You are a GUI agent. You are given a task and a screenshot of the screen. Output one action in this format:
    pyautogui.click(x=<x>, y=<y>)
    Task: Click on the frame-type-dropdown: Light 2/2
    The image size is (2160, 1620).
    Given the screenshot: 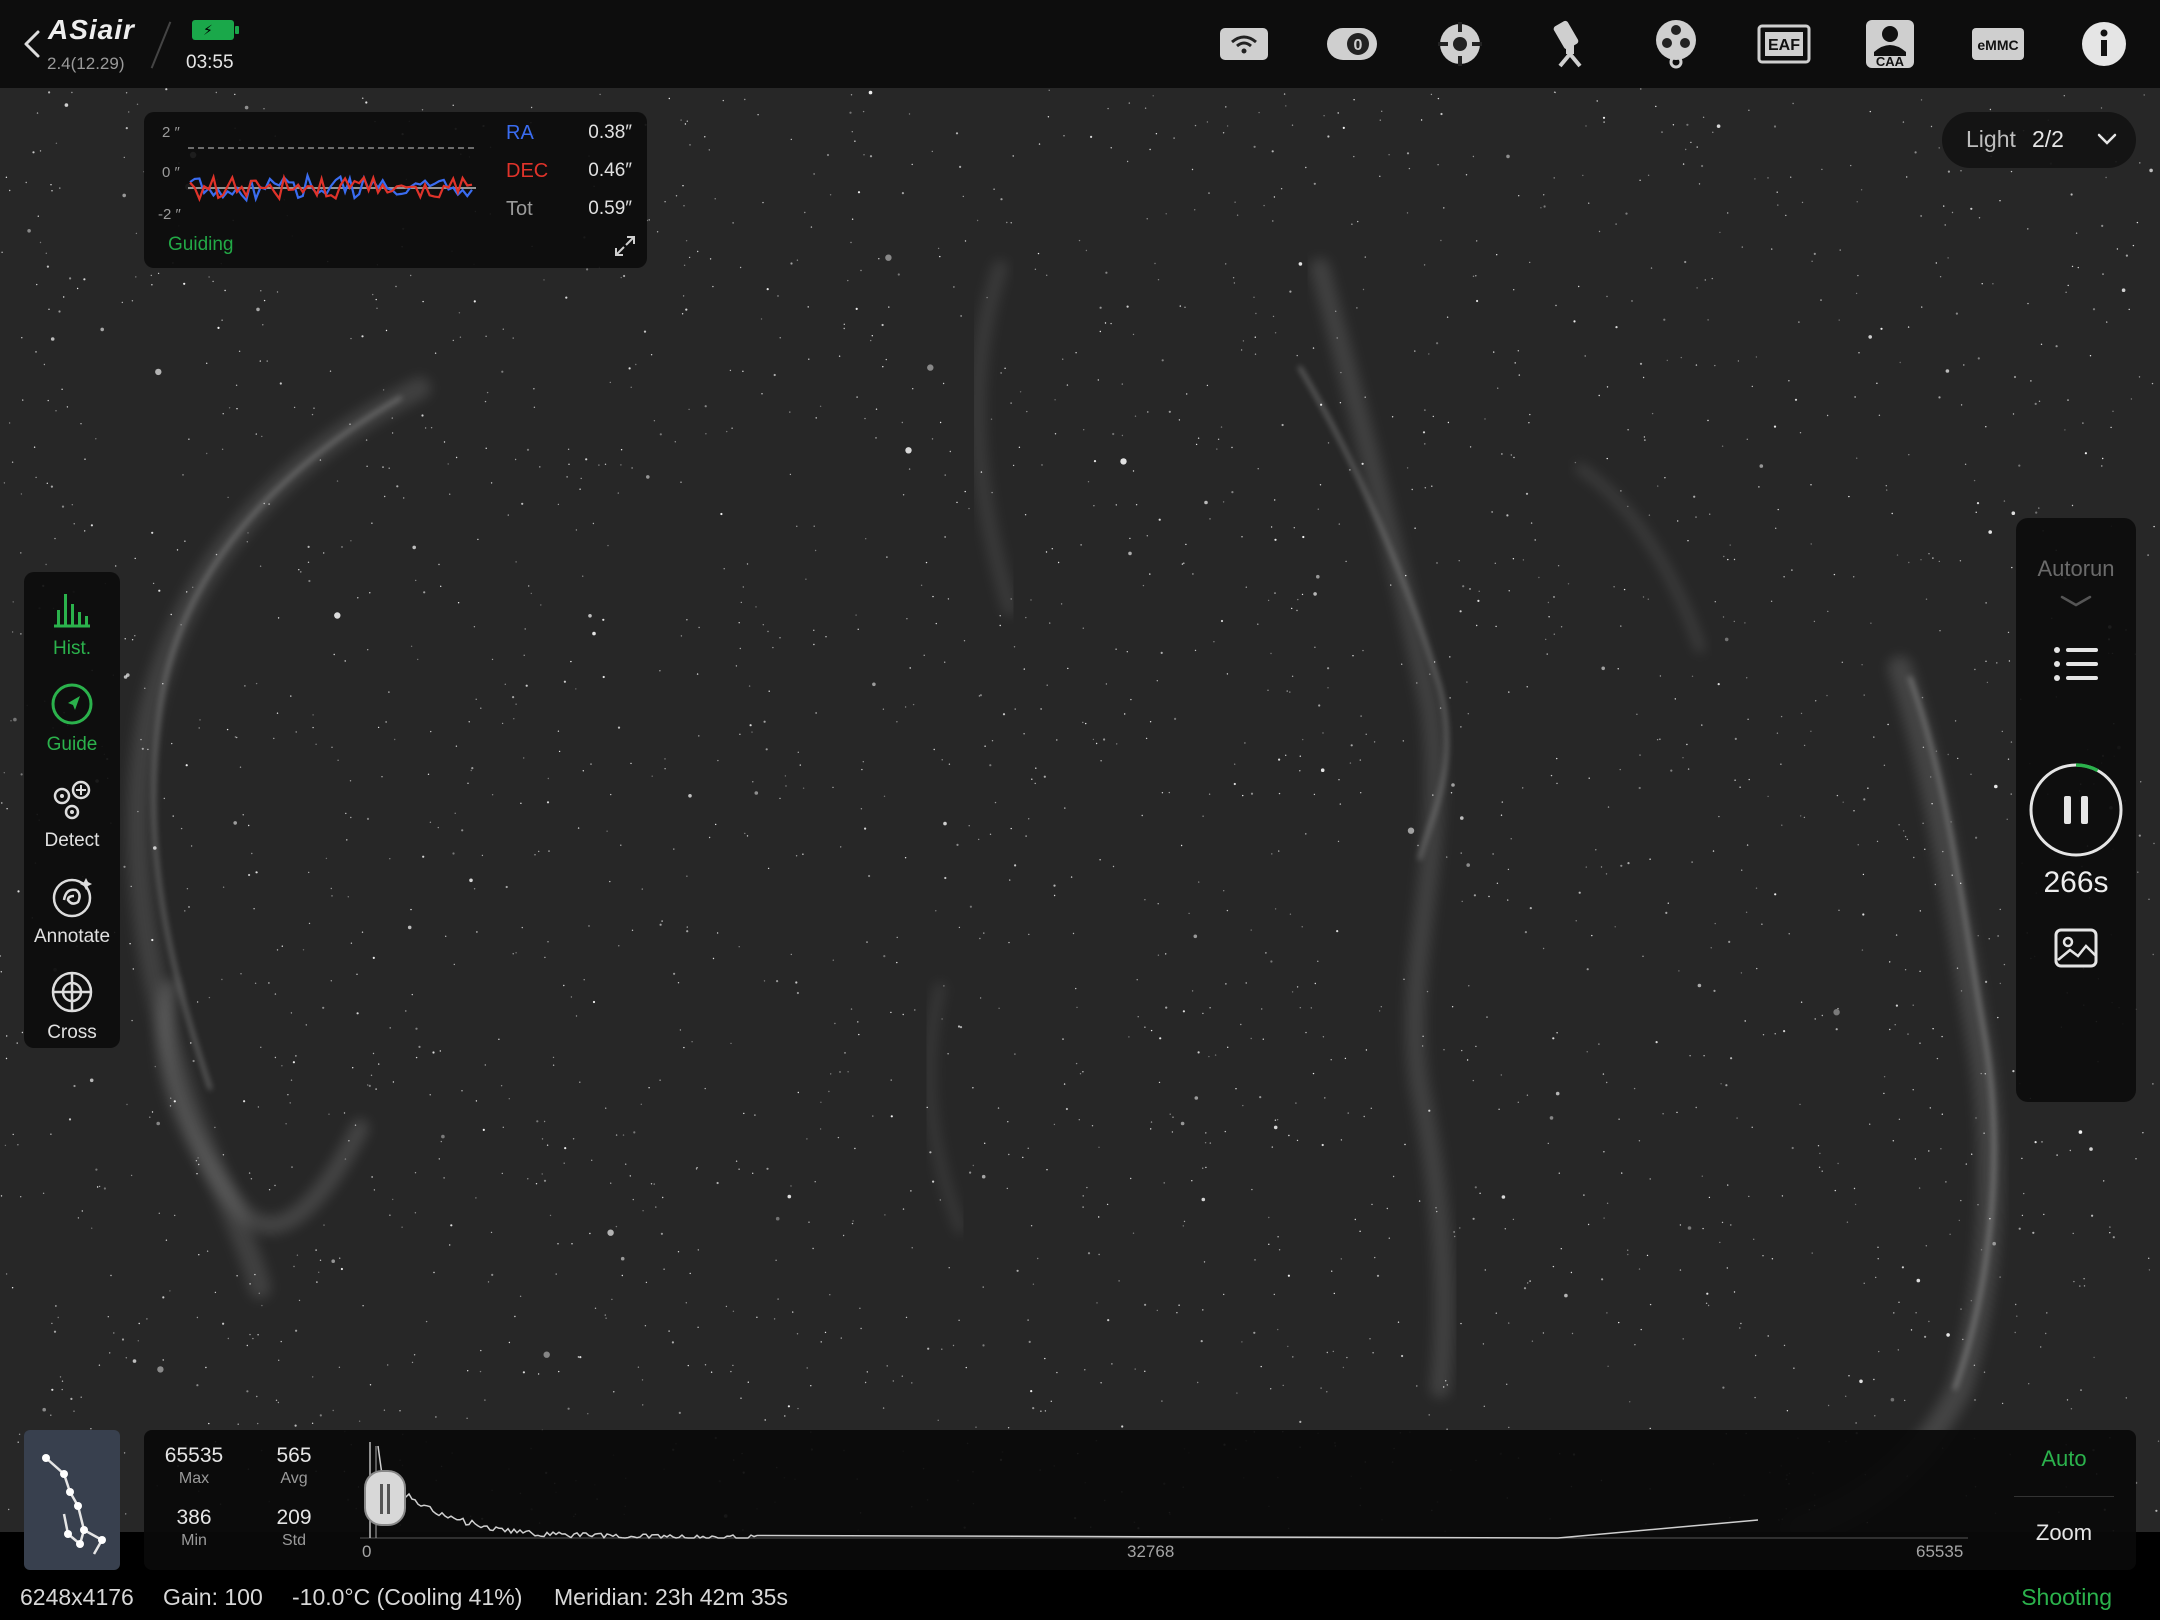 What is the action you would take?
    pyautogui.click(x=2039, y=140)
    